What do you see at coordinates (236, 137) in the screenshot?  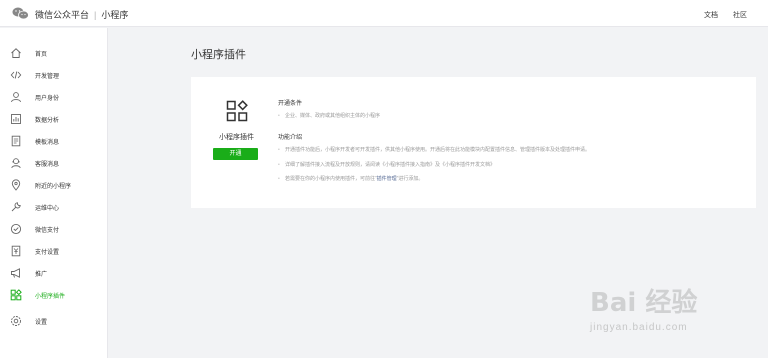 I see `plugin-name: 小程序插件` at bounding box center [236, 137].